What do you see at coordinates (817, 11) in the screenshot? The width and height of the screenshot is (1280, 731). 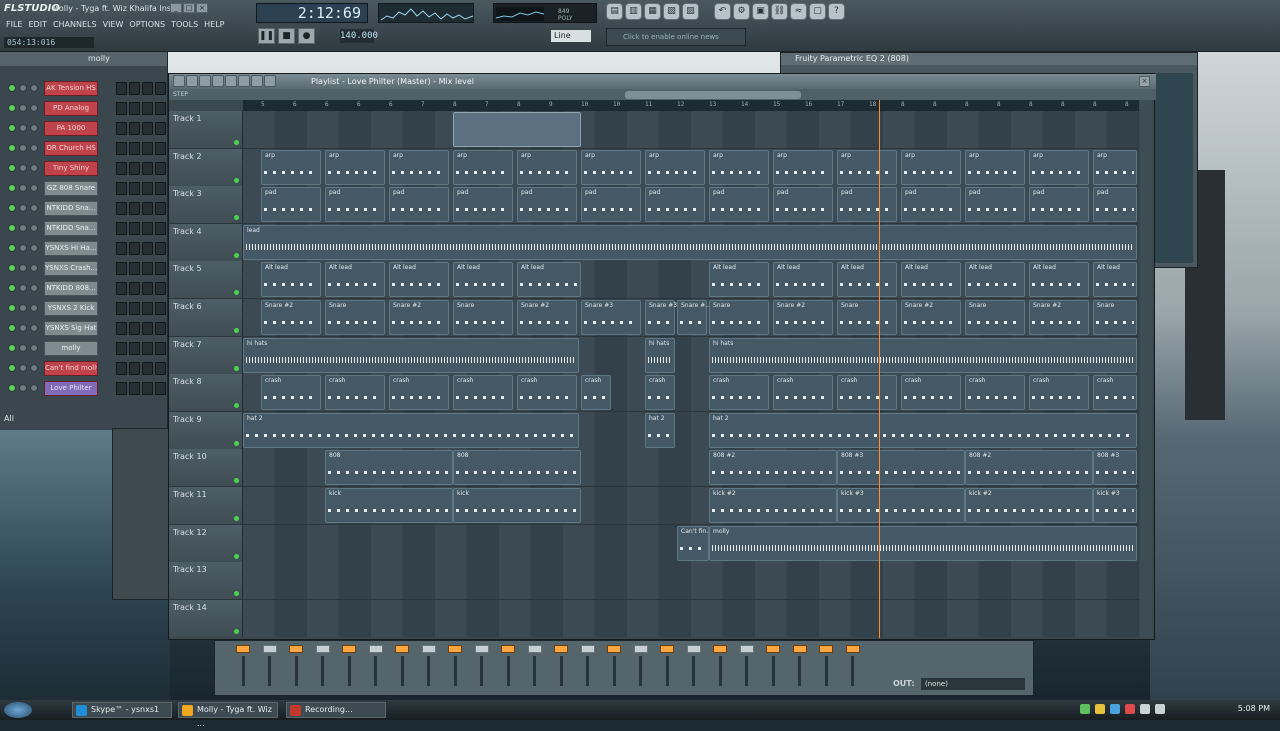 I see `disk-icon: ▢` at bounding box center [817, 11].